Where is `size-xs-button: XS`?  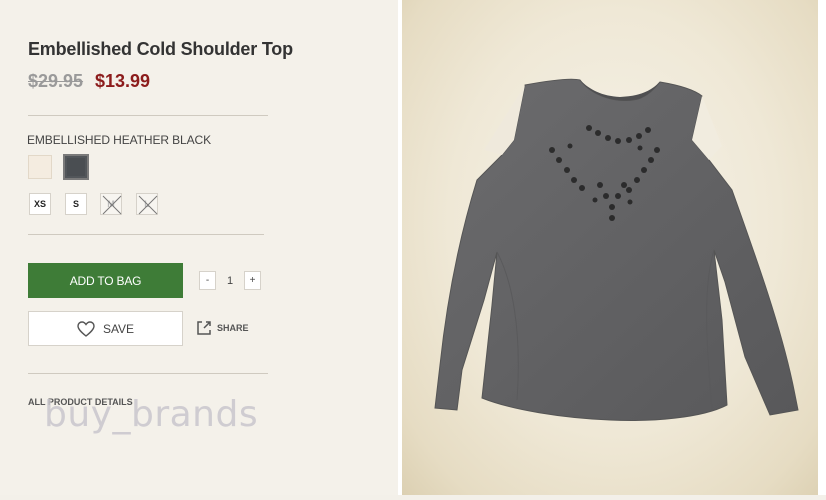 size-xs-button: XS is located at coordinates (40, 204).